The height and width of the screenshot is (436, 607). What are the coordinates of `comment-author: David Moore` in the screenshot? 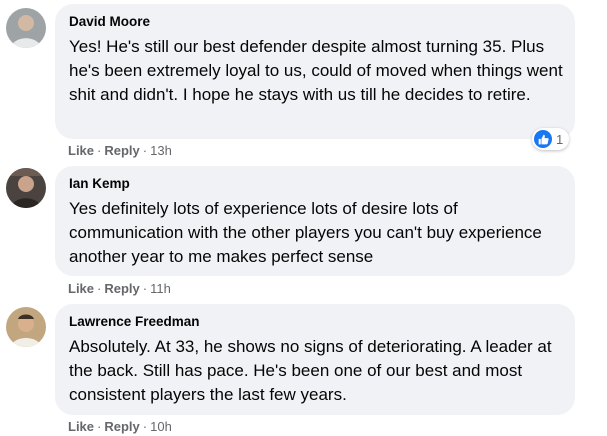 It's located at (109, 21).